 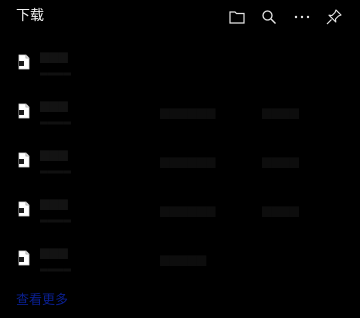 What do you see at coordinates (30, 16) in the screenshot?
I see `page-title: 下载` at bounding box center [30, 16].